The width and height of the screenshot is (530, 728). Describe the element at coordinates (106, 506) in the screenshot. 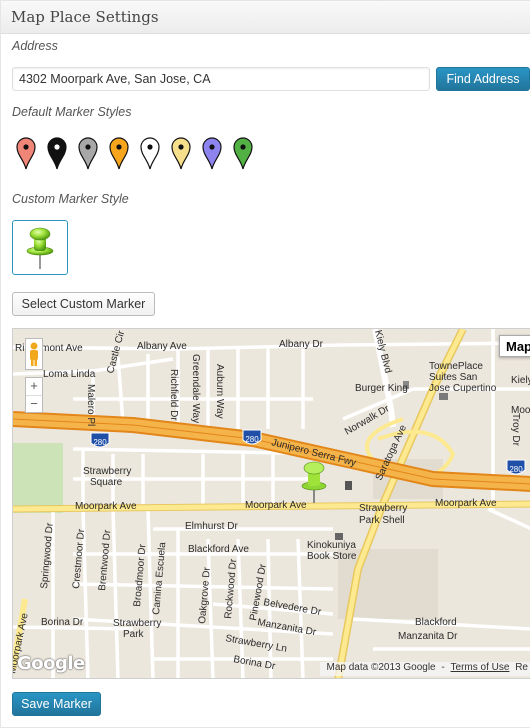

I see `label-moorpark-ave-left: Moorpark Ave` at that location.